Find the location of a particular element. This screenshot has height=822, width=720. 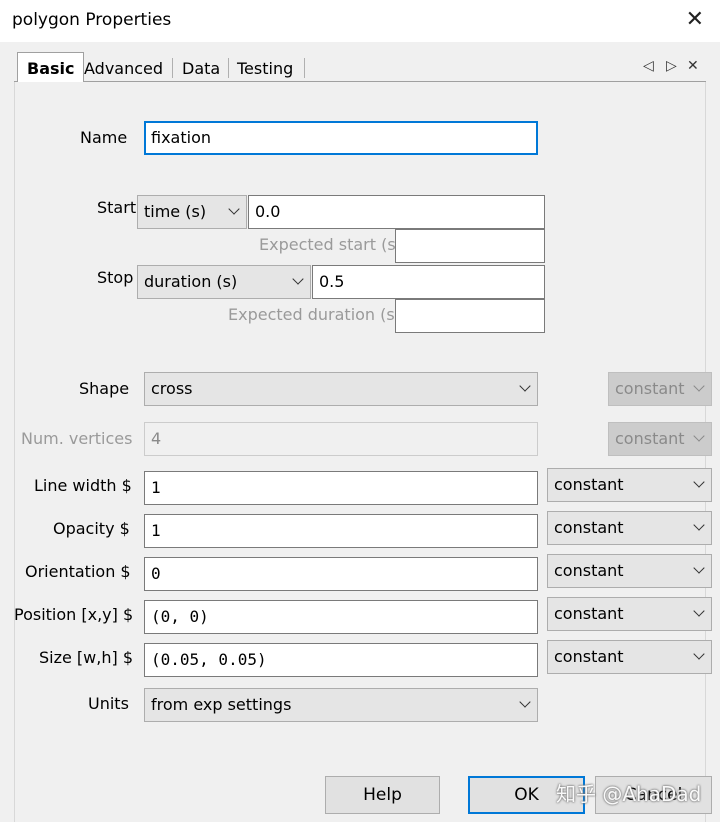

shape-update-select: constant is located at coordinates (660, 389).